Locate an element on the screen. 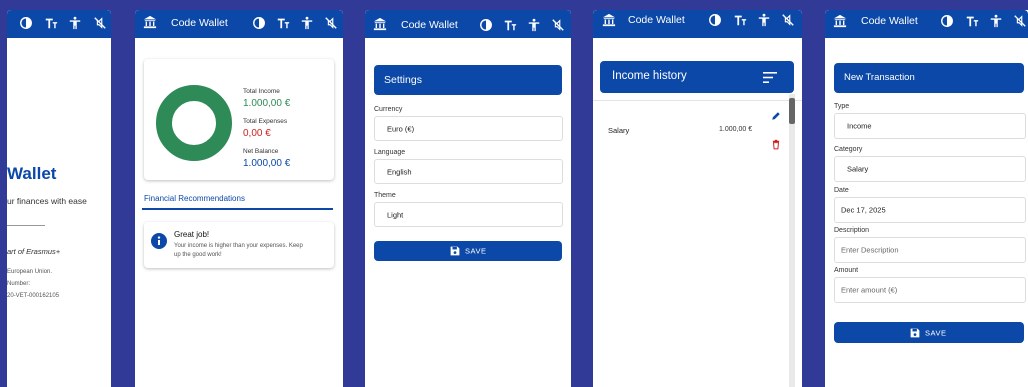 The width and height of the screenshot is (1028, 387). total-income-value: 1.000,00 € is located at coordinates (267, 103).